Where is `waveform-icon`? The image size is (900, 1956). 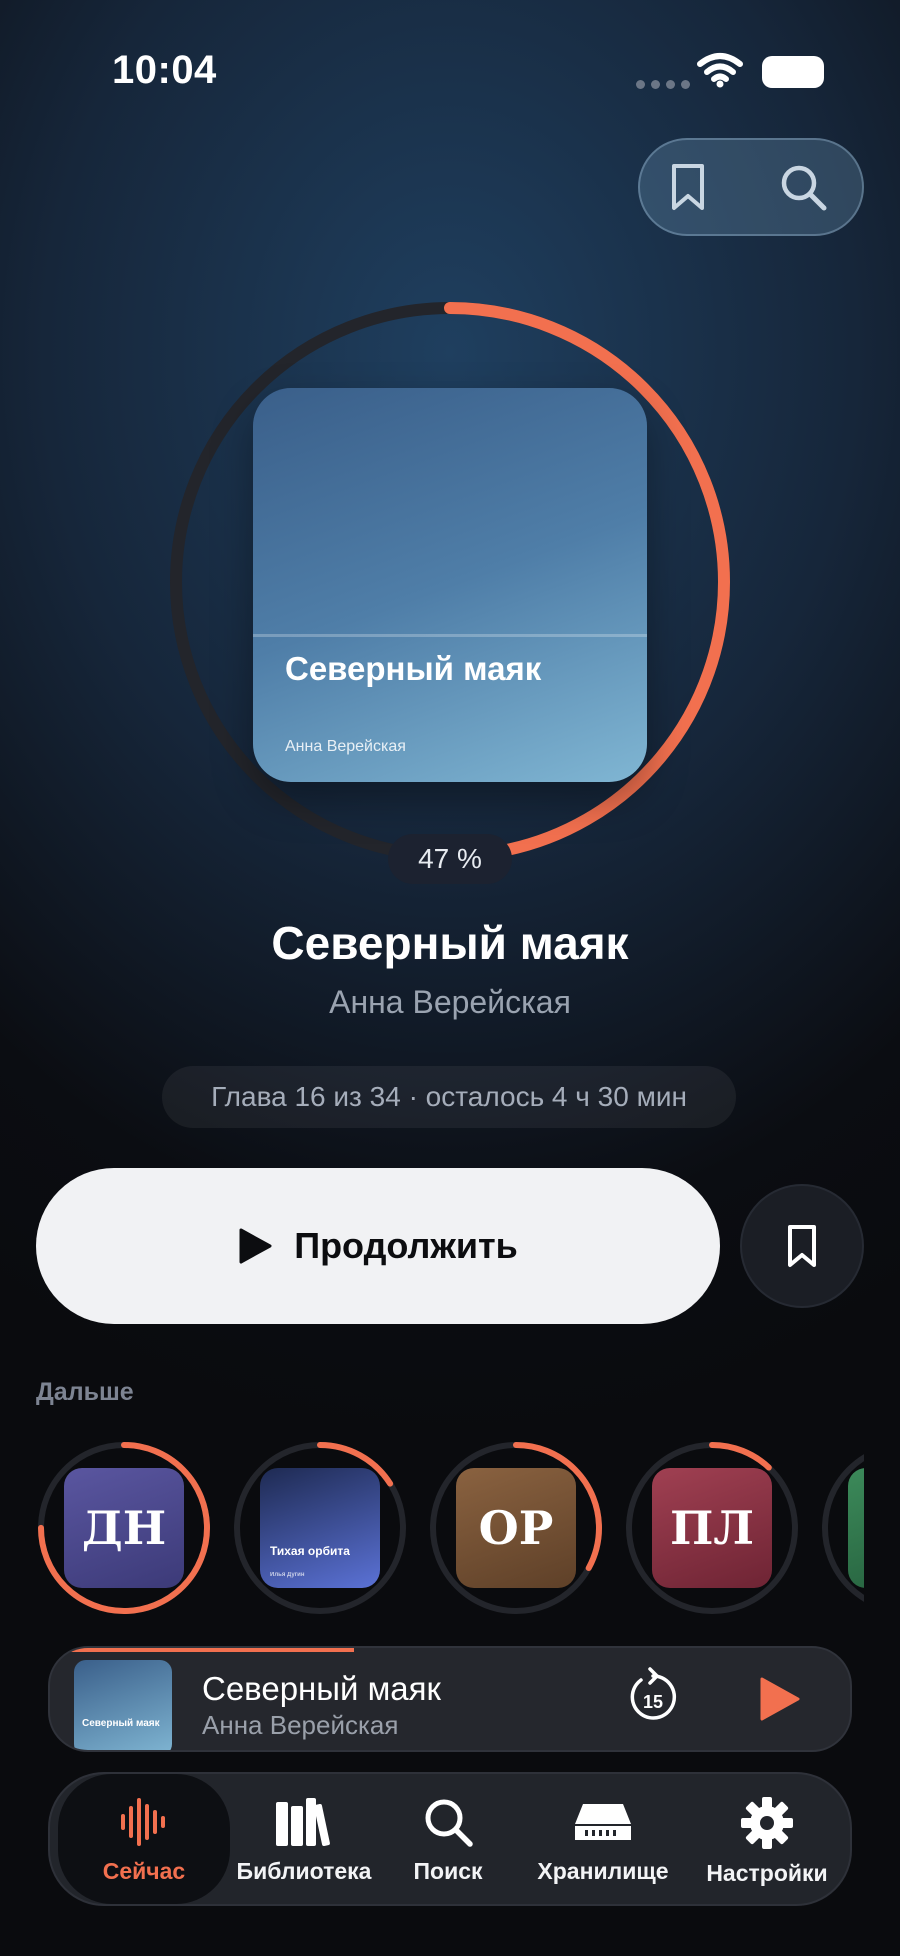
waveform-icon is located at coordinates (143, 1822).